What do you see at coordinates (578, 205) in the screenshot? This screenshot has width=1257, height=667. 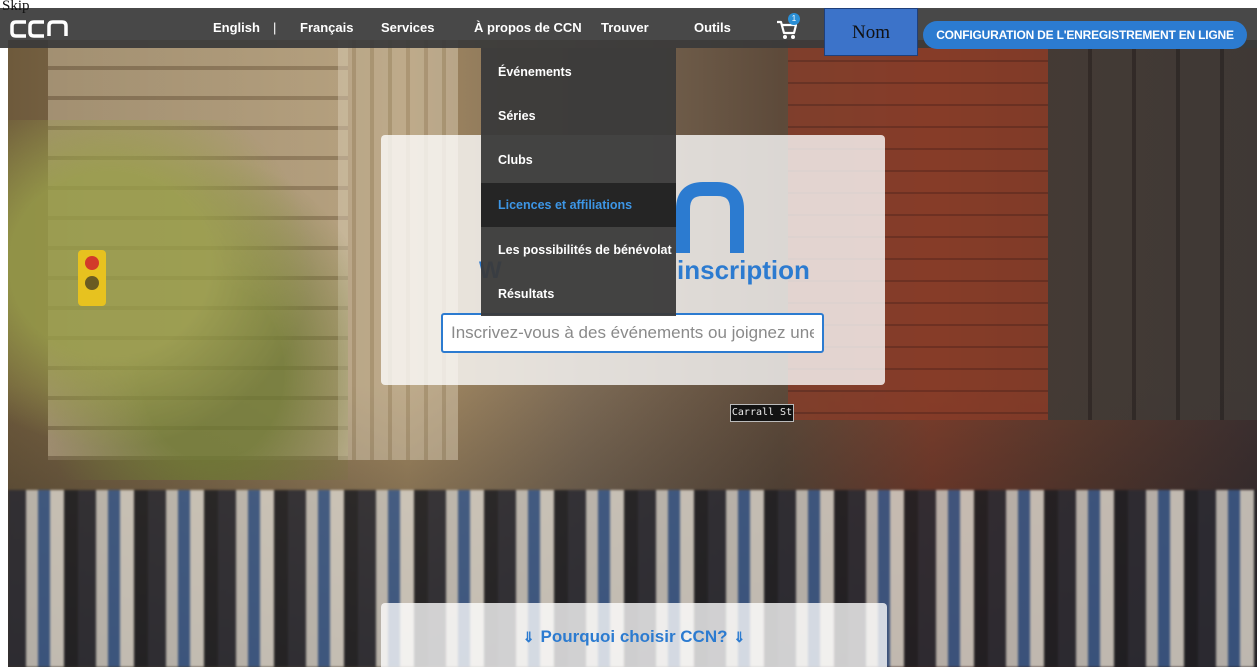 I see `menu-item-licences: Licences et affiliations` at bounding box center [578, 205].